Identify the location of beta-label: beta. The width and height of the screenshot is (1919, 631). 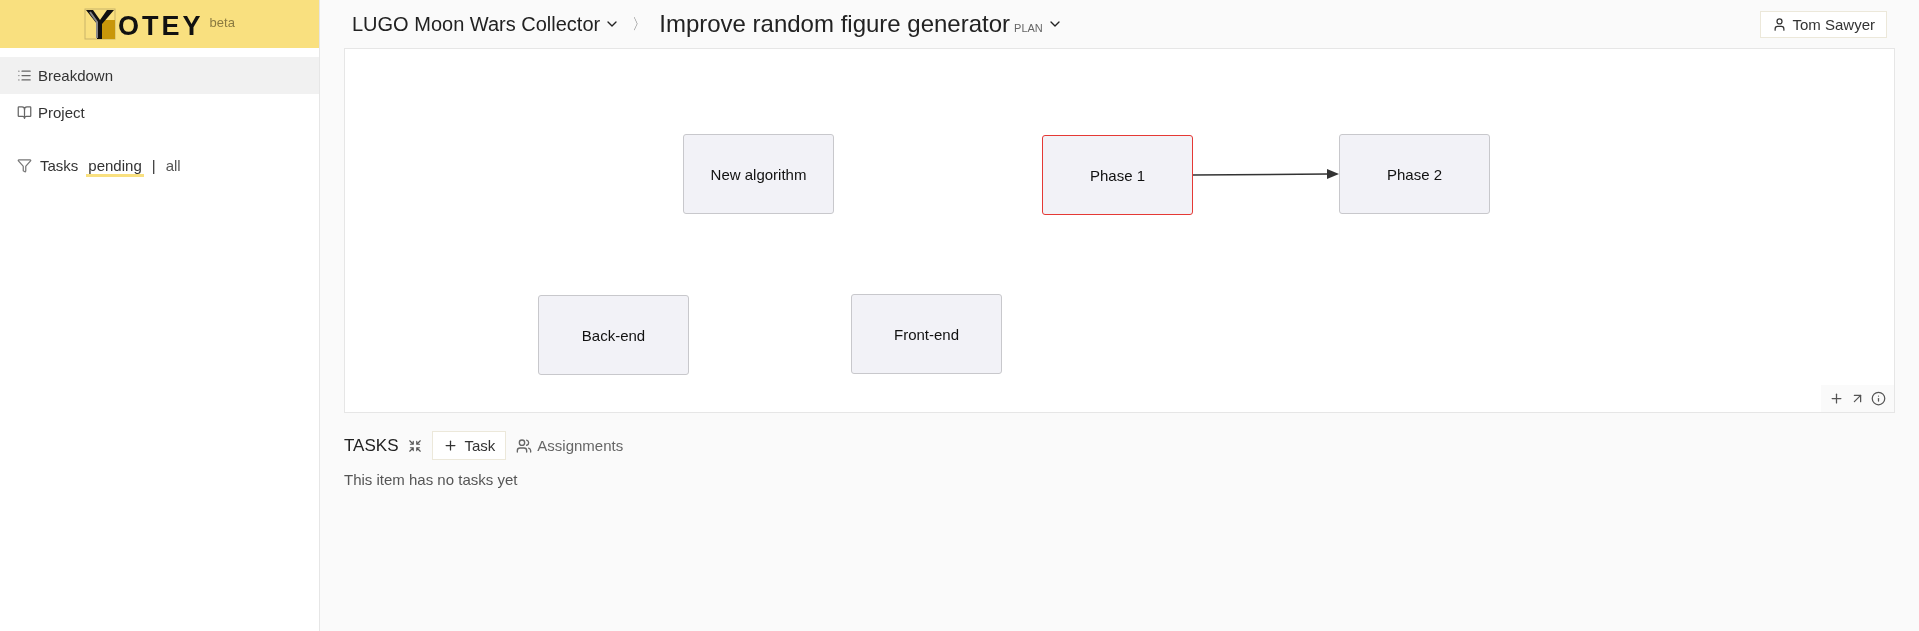
(222, 22).